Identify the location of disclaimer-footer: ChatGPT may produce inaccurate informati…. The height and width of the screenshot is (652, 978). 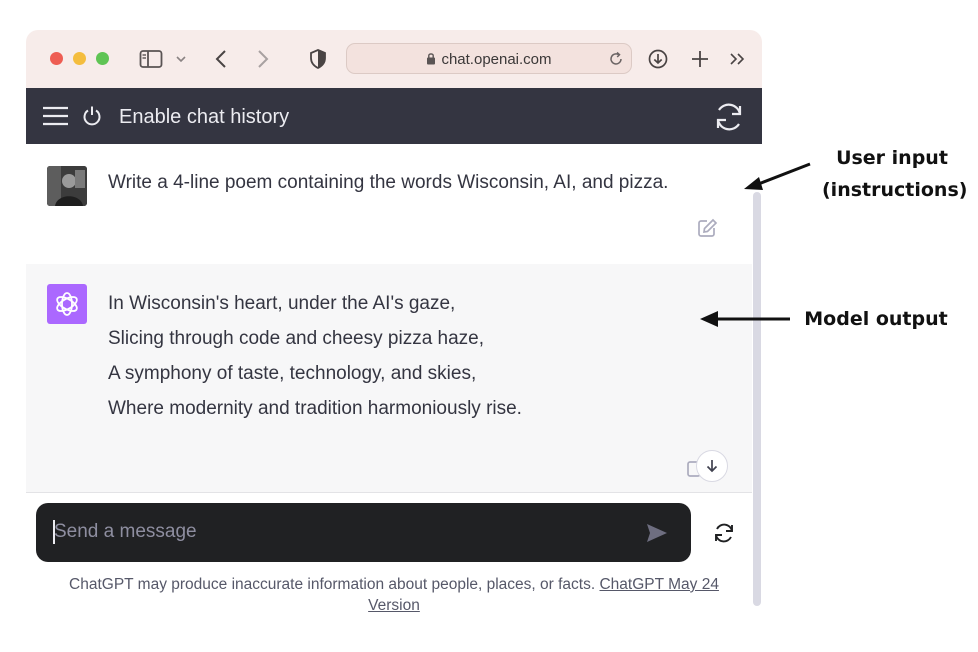
(394, 595).